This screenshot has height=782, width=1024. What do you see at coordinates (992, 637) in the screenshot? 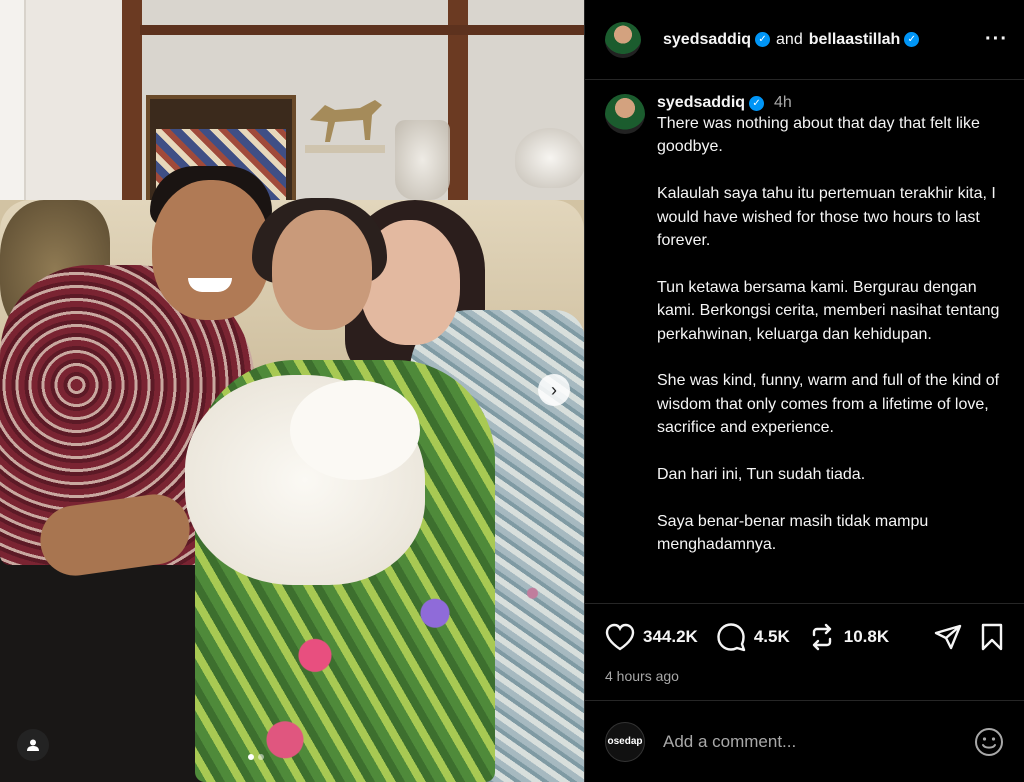
I see `bookmark-icon` at bounding box center [992, 637].